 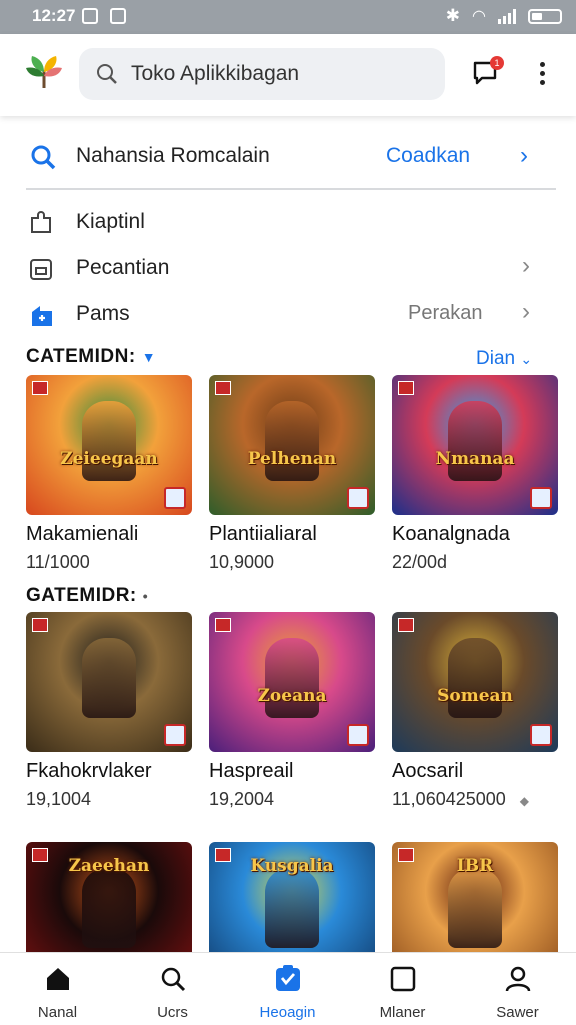 I want to click on search-bar: Toko Aplikkibagan, so click(x=262, y=74).